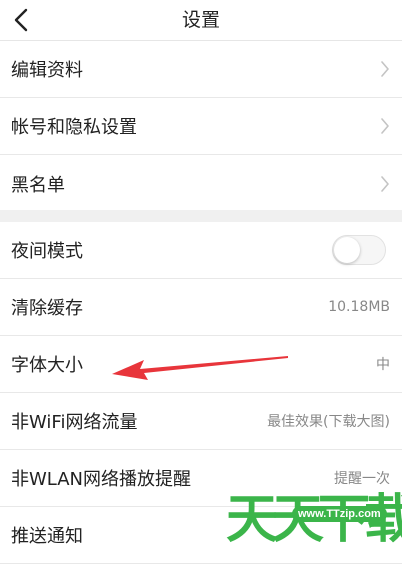 The height and width of the screenshot is (570, 402). I want to click on night-mode-toggle, so click(359, 250).